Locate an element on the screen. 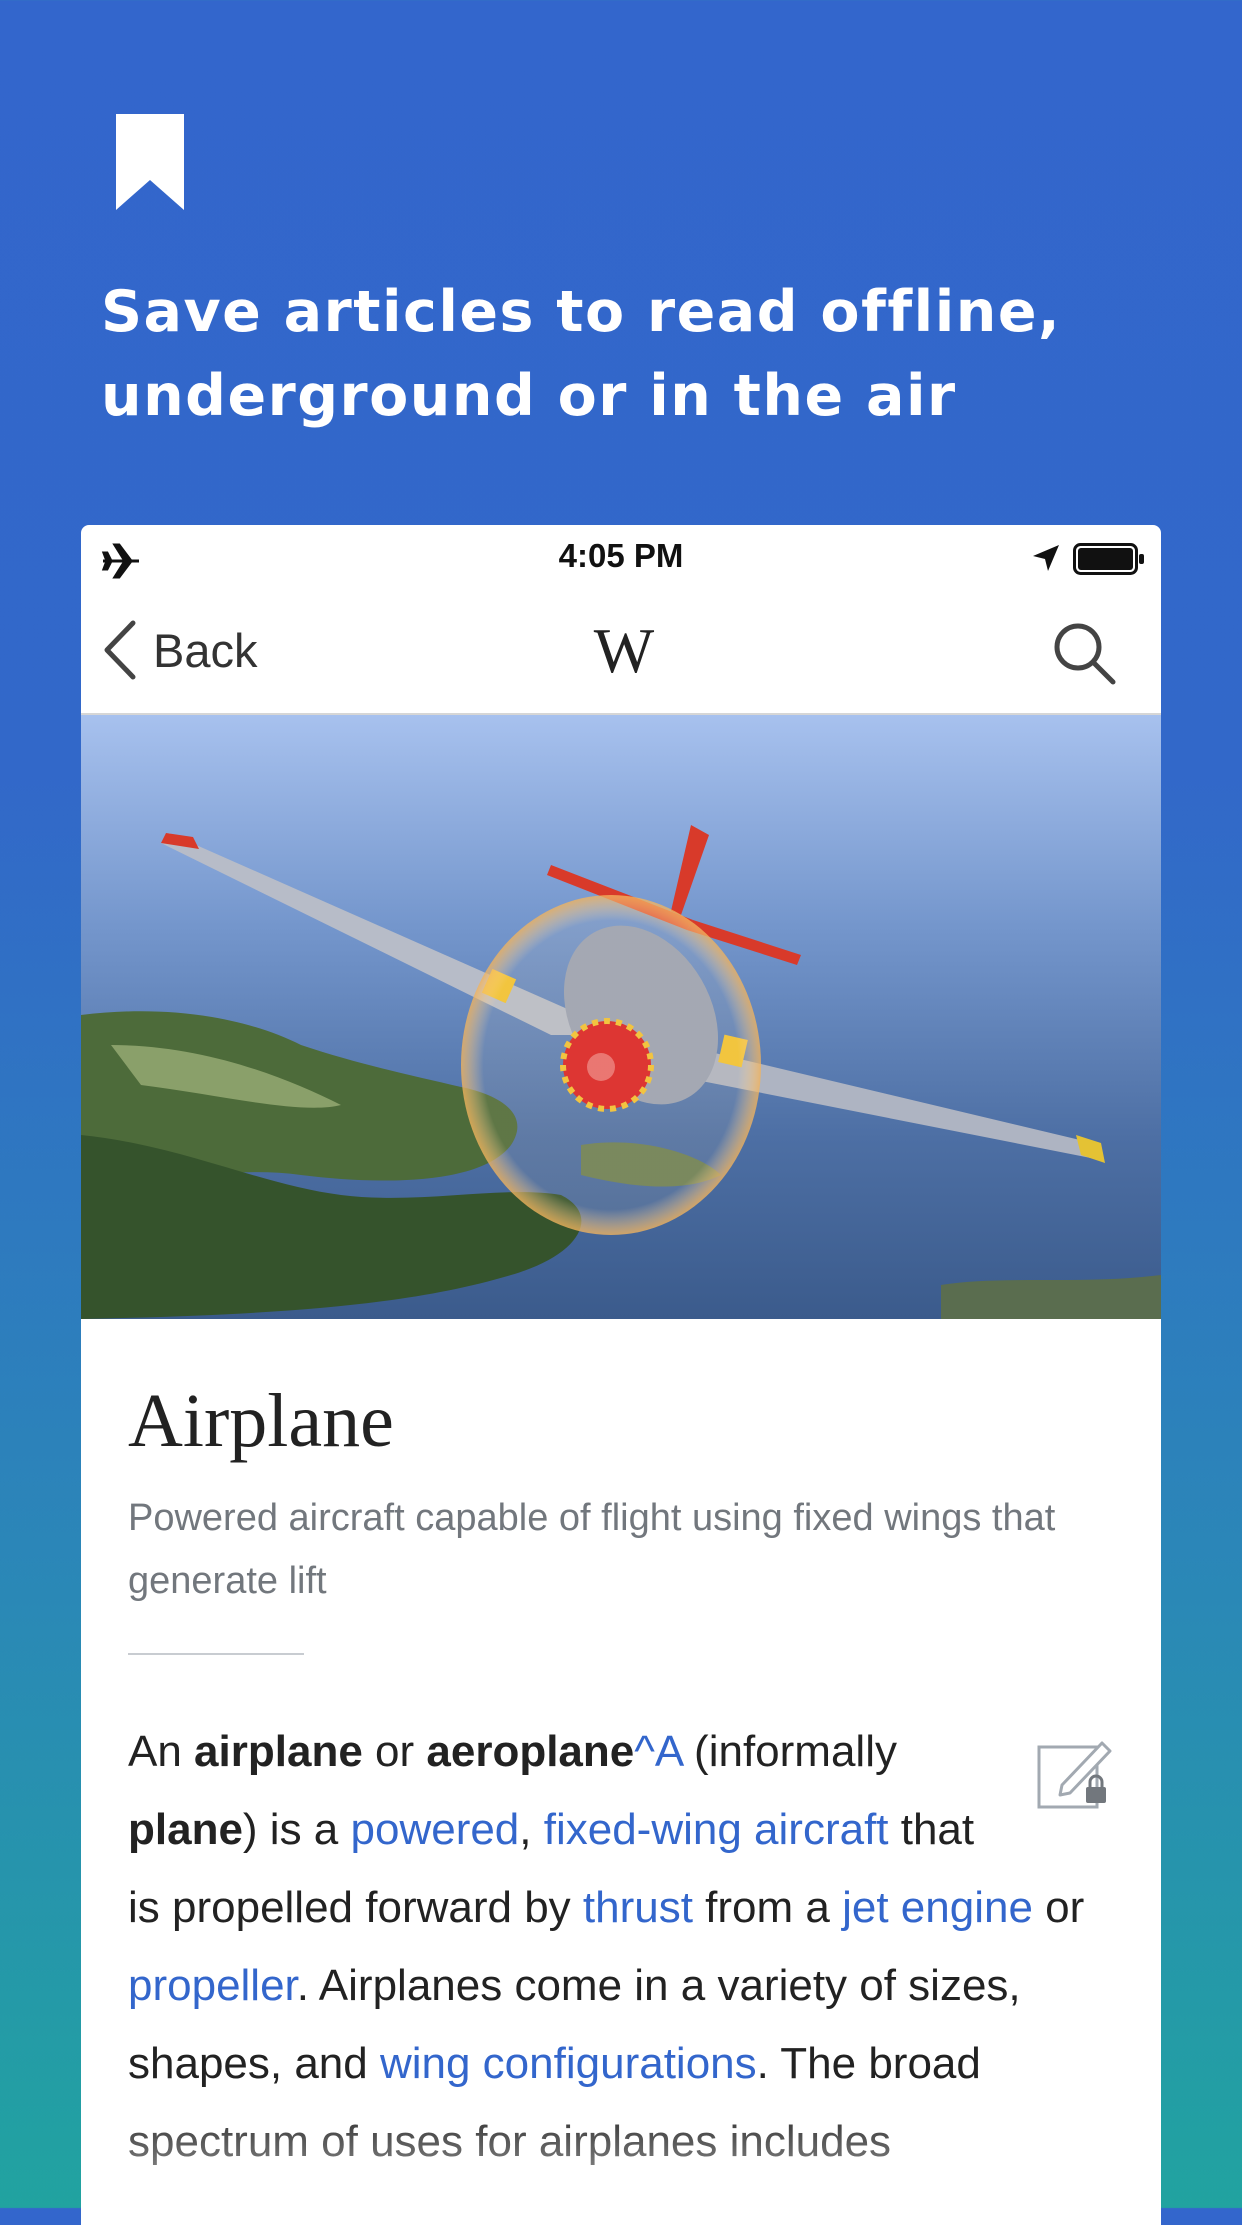 Image resolution: width=1242 pixels, height=2225 pixels. link-thrust: thrust is located at coordinates (638, 1907).